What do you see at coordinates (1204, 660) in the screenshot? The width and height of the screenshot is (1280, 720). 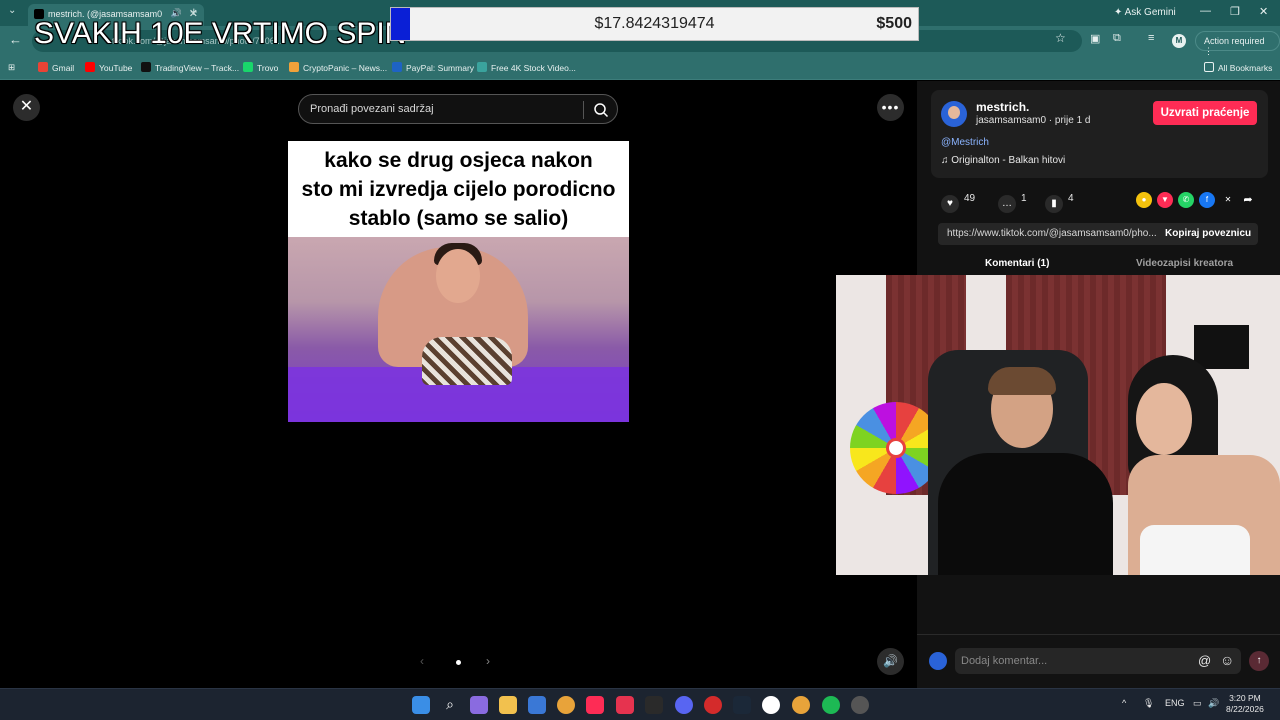 I see `mention-at-icon: @` at bounding box center [1204, 660].